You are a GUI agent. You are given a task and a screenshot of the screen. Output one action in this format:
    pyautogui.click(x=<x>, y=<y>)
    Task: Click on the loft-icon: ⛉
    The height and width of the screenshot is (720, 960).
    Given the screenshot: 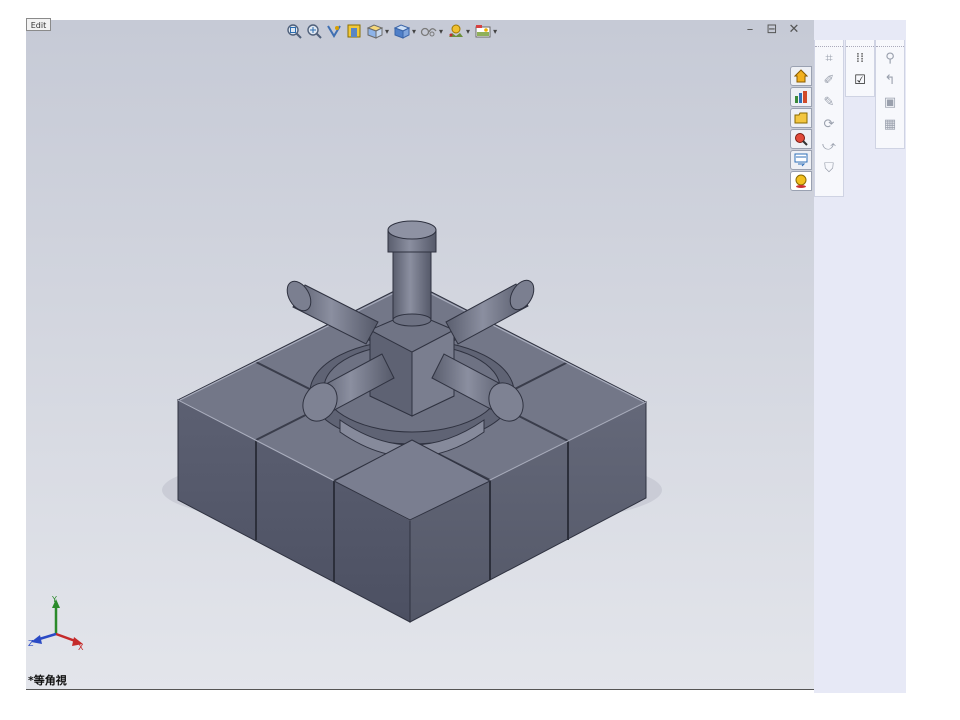 What is the action you would take?
    pyautogui.click(x=829, y=168)
    